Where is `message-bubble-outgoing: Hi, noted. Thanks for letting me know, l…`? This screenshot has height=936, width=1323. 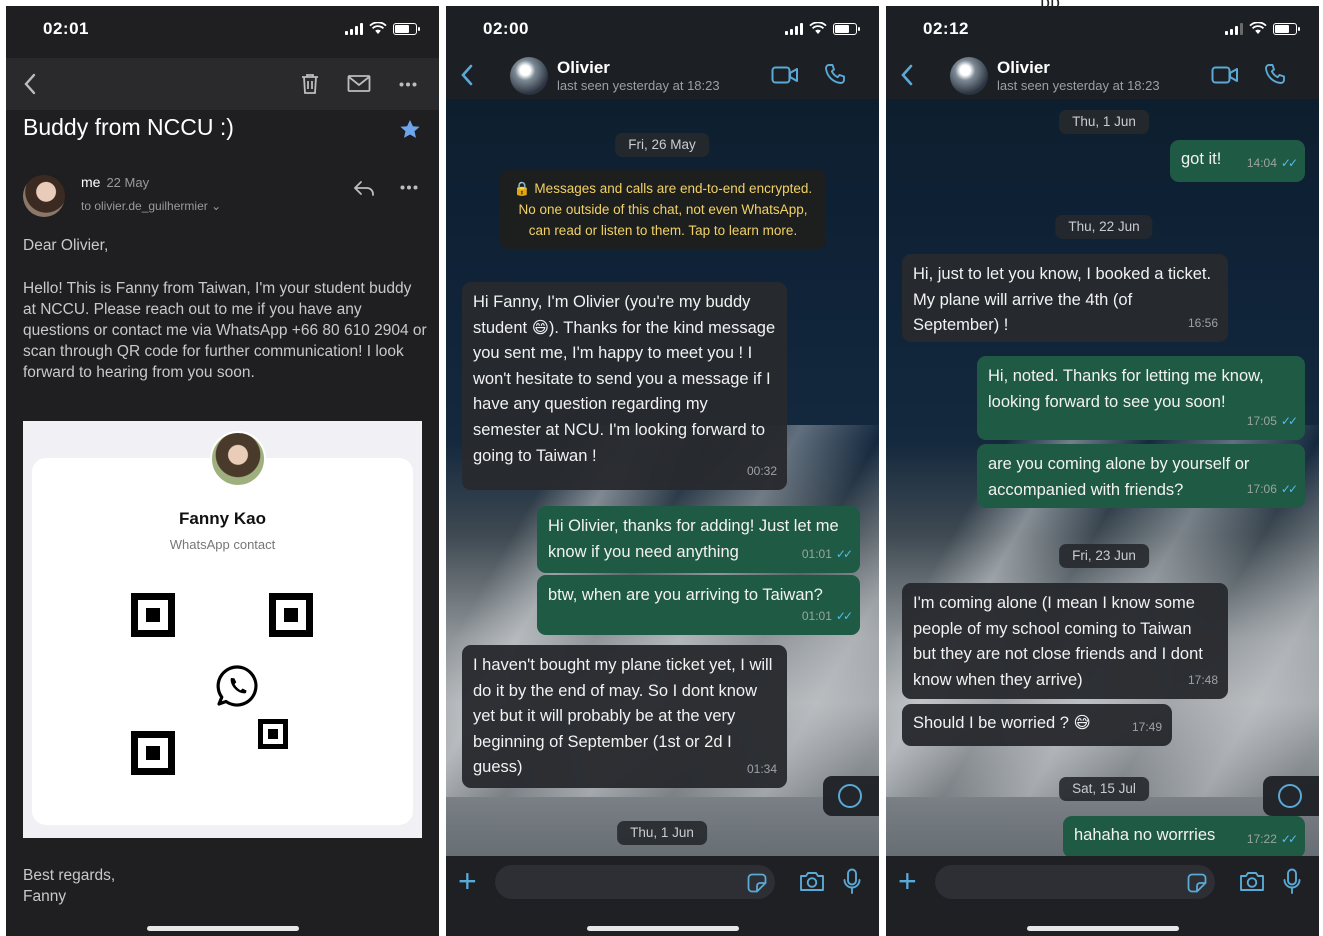 message-bubble-outgoing: Hi, noted. Thanks for letting me know, l… is located at coordinates (1141, 398).